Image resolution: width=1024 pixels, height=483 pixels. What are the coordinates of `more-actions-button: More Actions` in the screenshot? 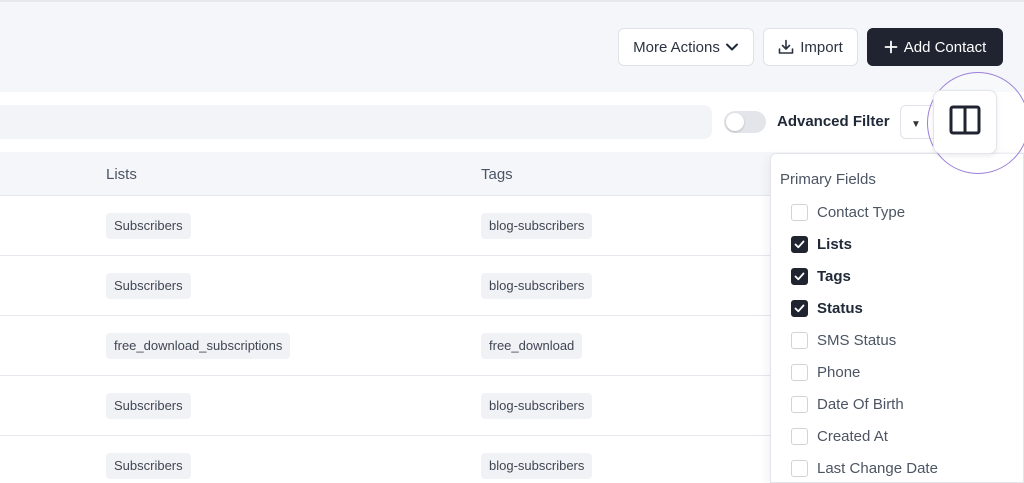 It's located at (686, 47).